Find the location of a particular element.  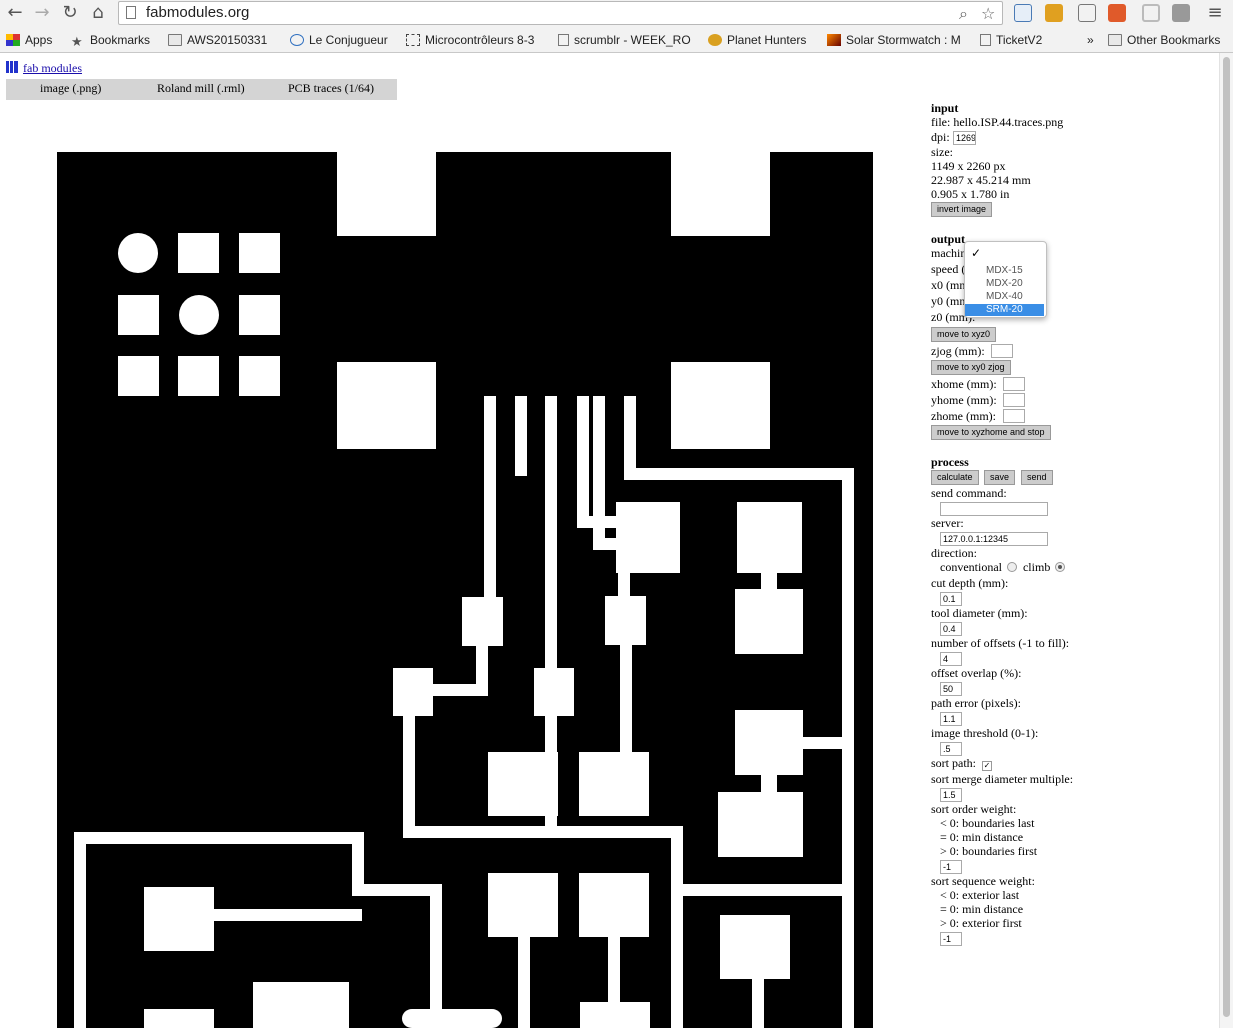

move-to-xyz0-button: move to xyz0 is located at coordinates (964, 334).